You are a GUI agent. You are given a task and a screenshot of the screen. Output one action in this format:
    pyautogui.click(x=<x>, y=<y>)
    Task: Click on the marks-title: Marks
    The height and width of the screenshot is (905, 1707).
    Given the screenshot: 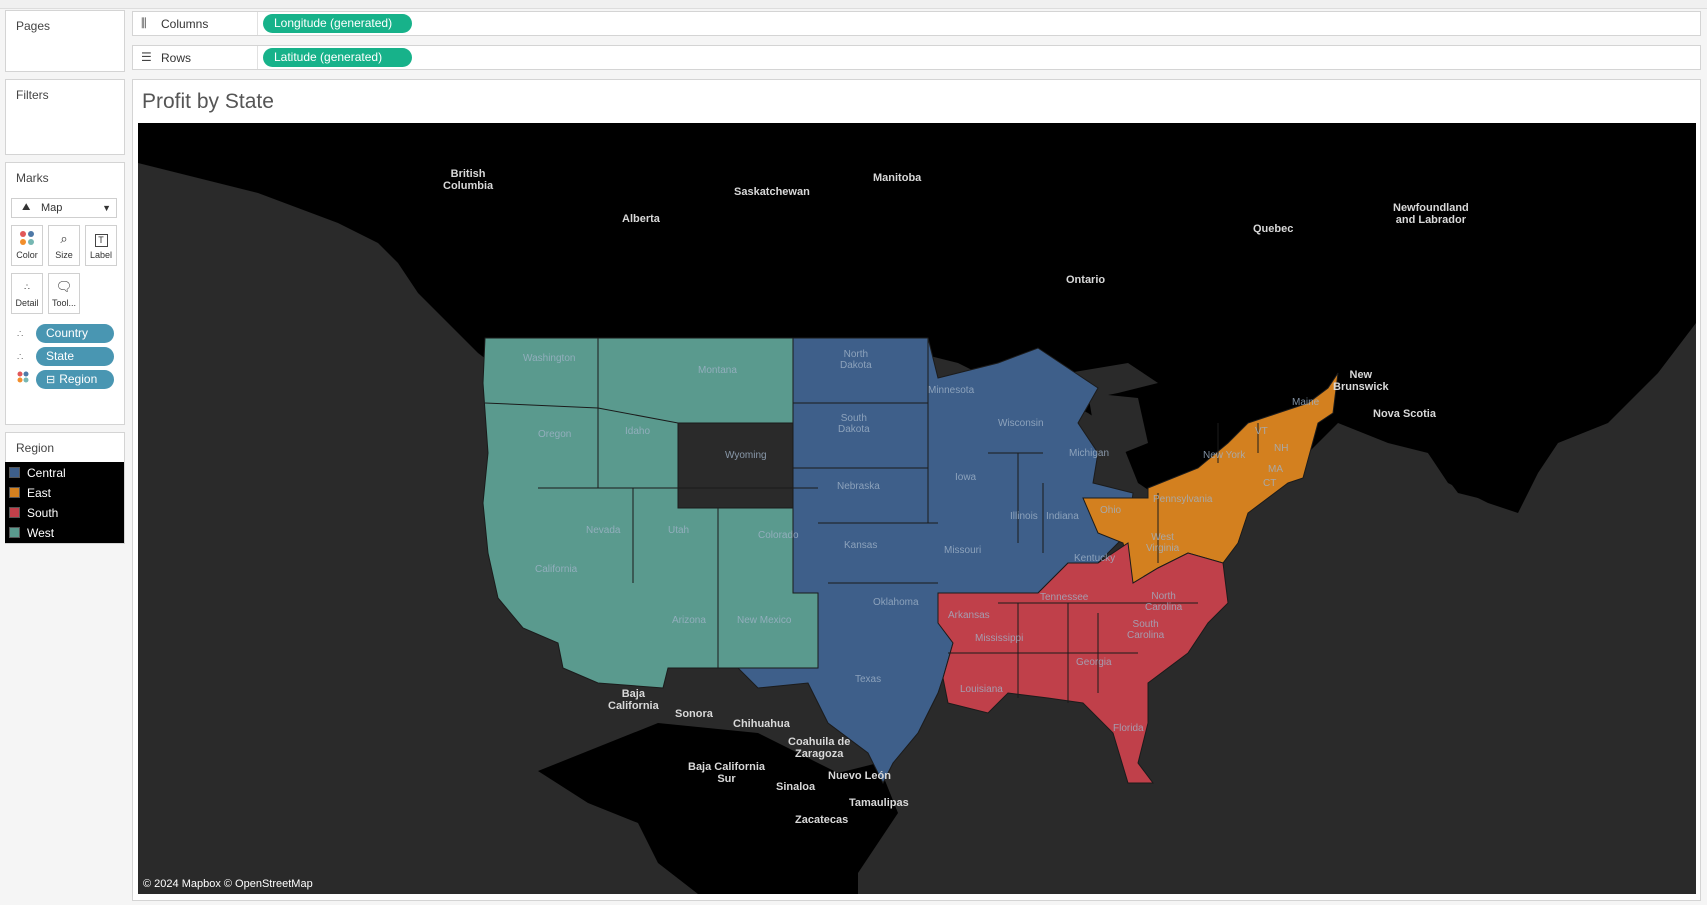 What is the action you would take?
    pyautogui.click(x=32, y=178)
    